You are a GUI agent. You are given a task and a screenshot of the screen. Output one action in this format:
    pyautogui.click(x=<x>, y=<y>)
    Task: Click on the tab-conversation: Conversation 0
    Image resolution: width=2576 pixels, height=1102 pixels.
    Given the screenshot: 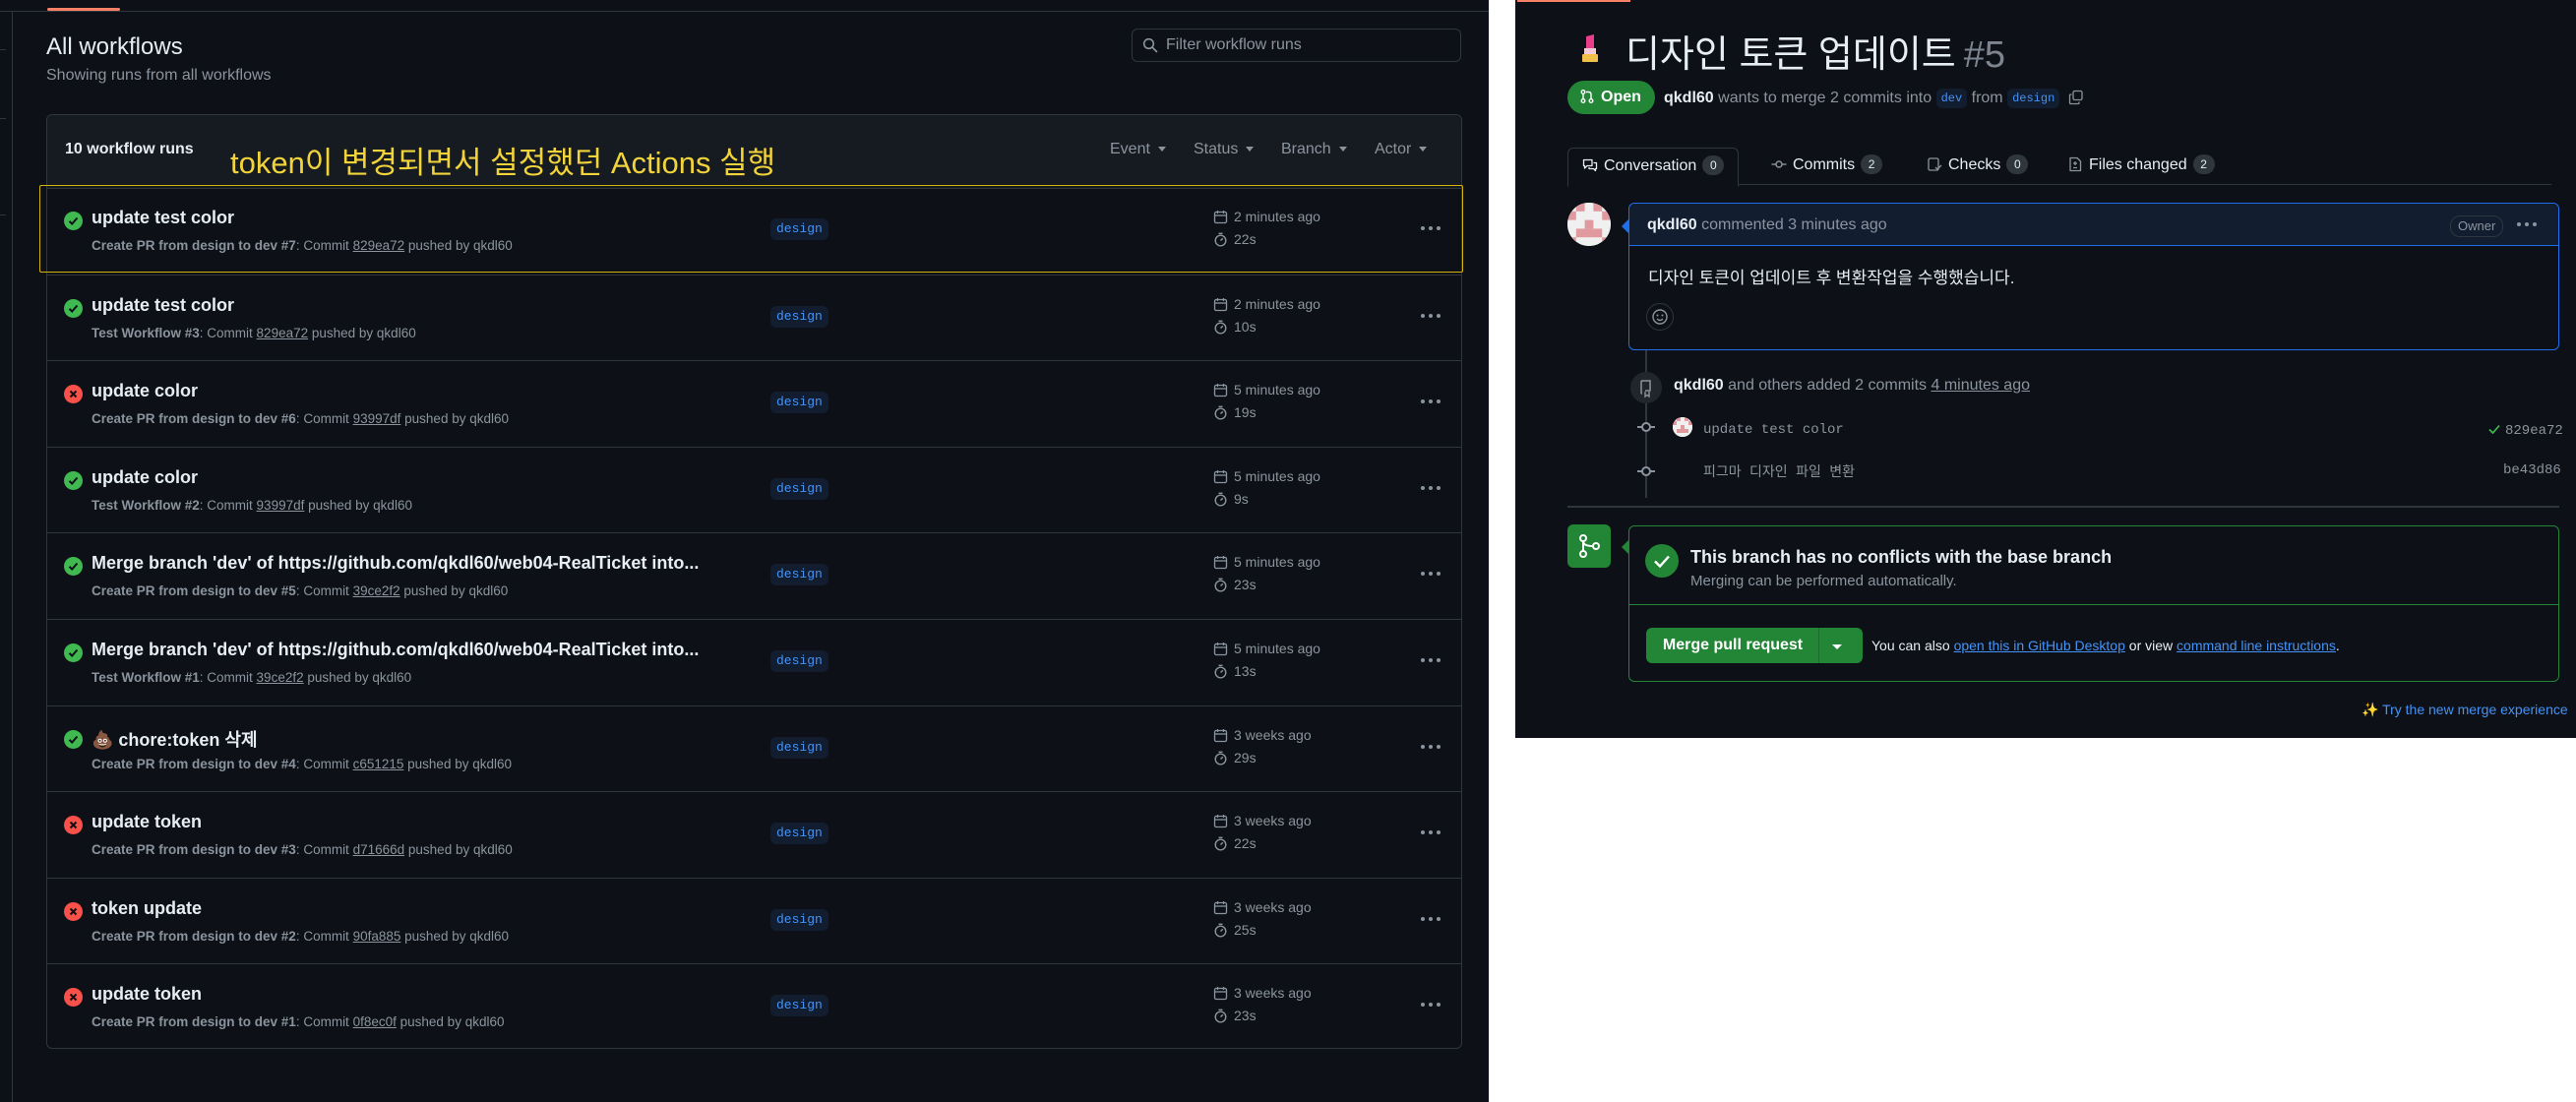 What is the action you would take?
    pyautogui.click(x=1653, y=167)
    